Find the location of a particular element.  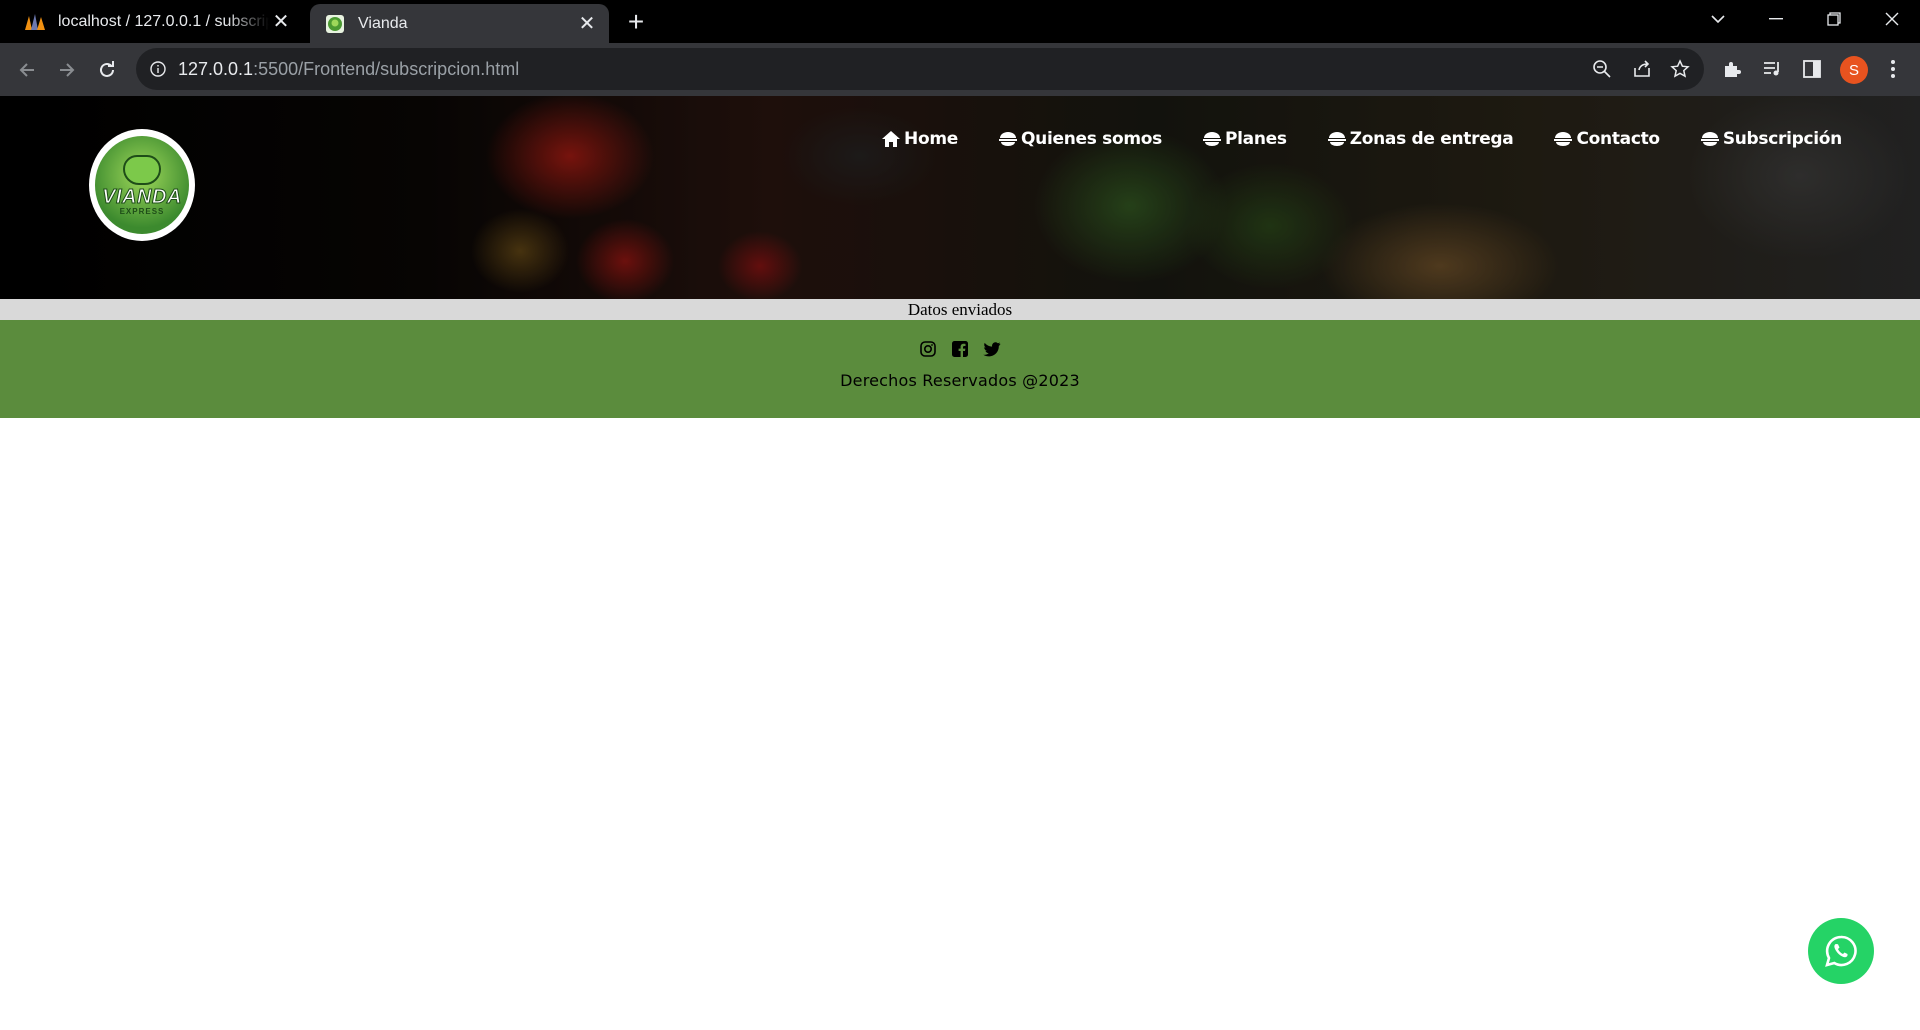

back-arrow-icon is located at coordinates (27, 70).